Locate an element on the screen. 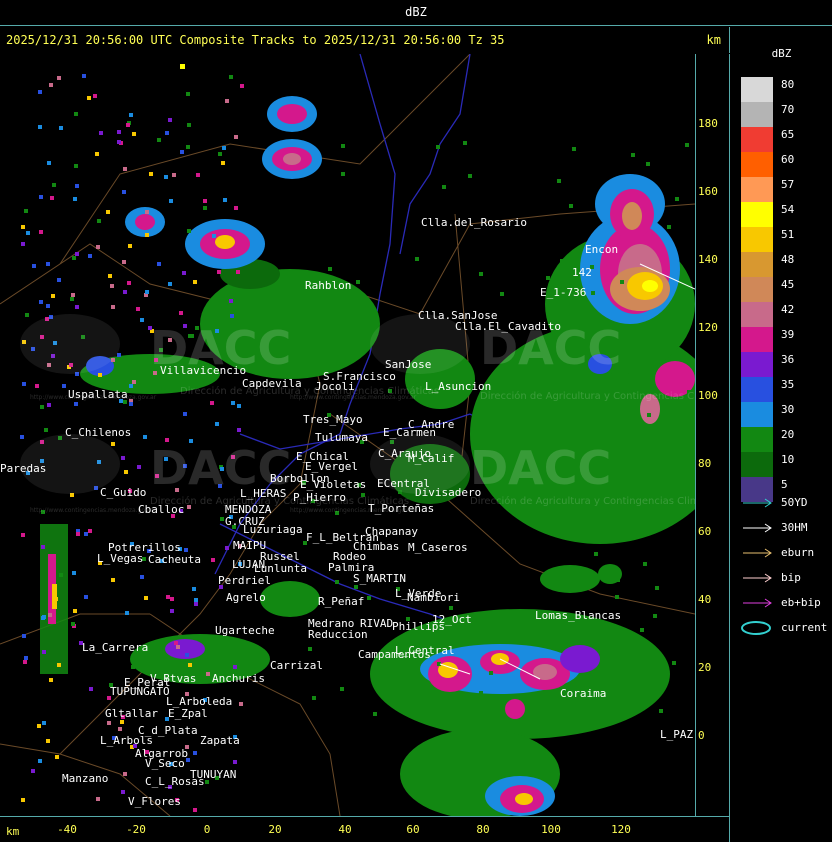 This screenshot has width=832, height=842. place-label: C_Chilenos is located at coordinates (98, 432).